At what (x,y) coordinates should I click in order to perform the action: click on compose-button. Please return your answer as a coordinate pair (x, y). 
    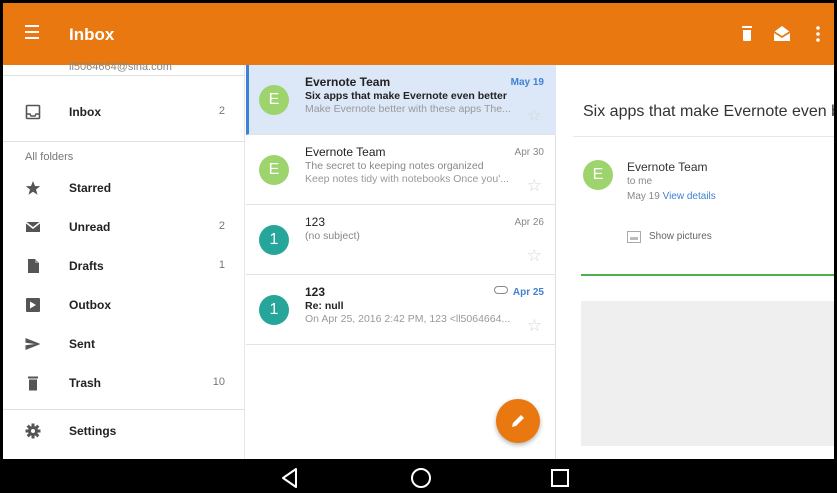
    Looking at the image, I should click on (518, 421).